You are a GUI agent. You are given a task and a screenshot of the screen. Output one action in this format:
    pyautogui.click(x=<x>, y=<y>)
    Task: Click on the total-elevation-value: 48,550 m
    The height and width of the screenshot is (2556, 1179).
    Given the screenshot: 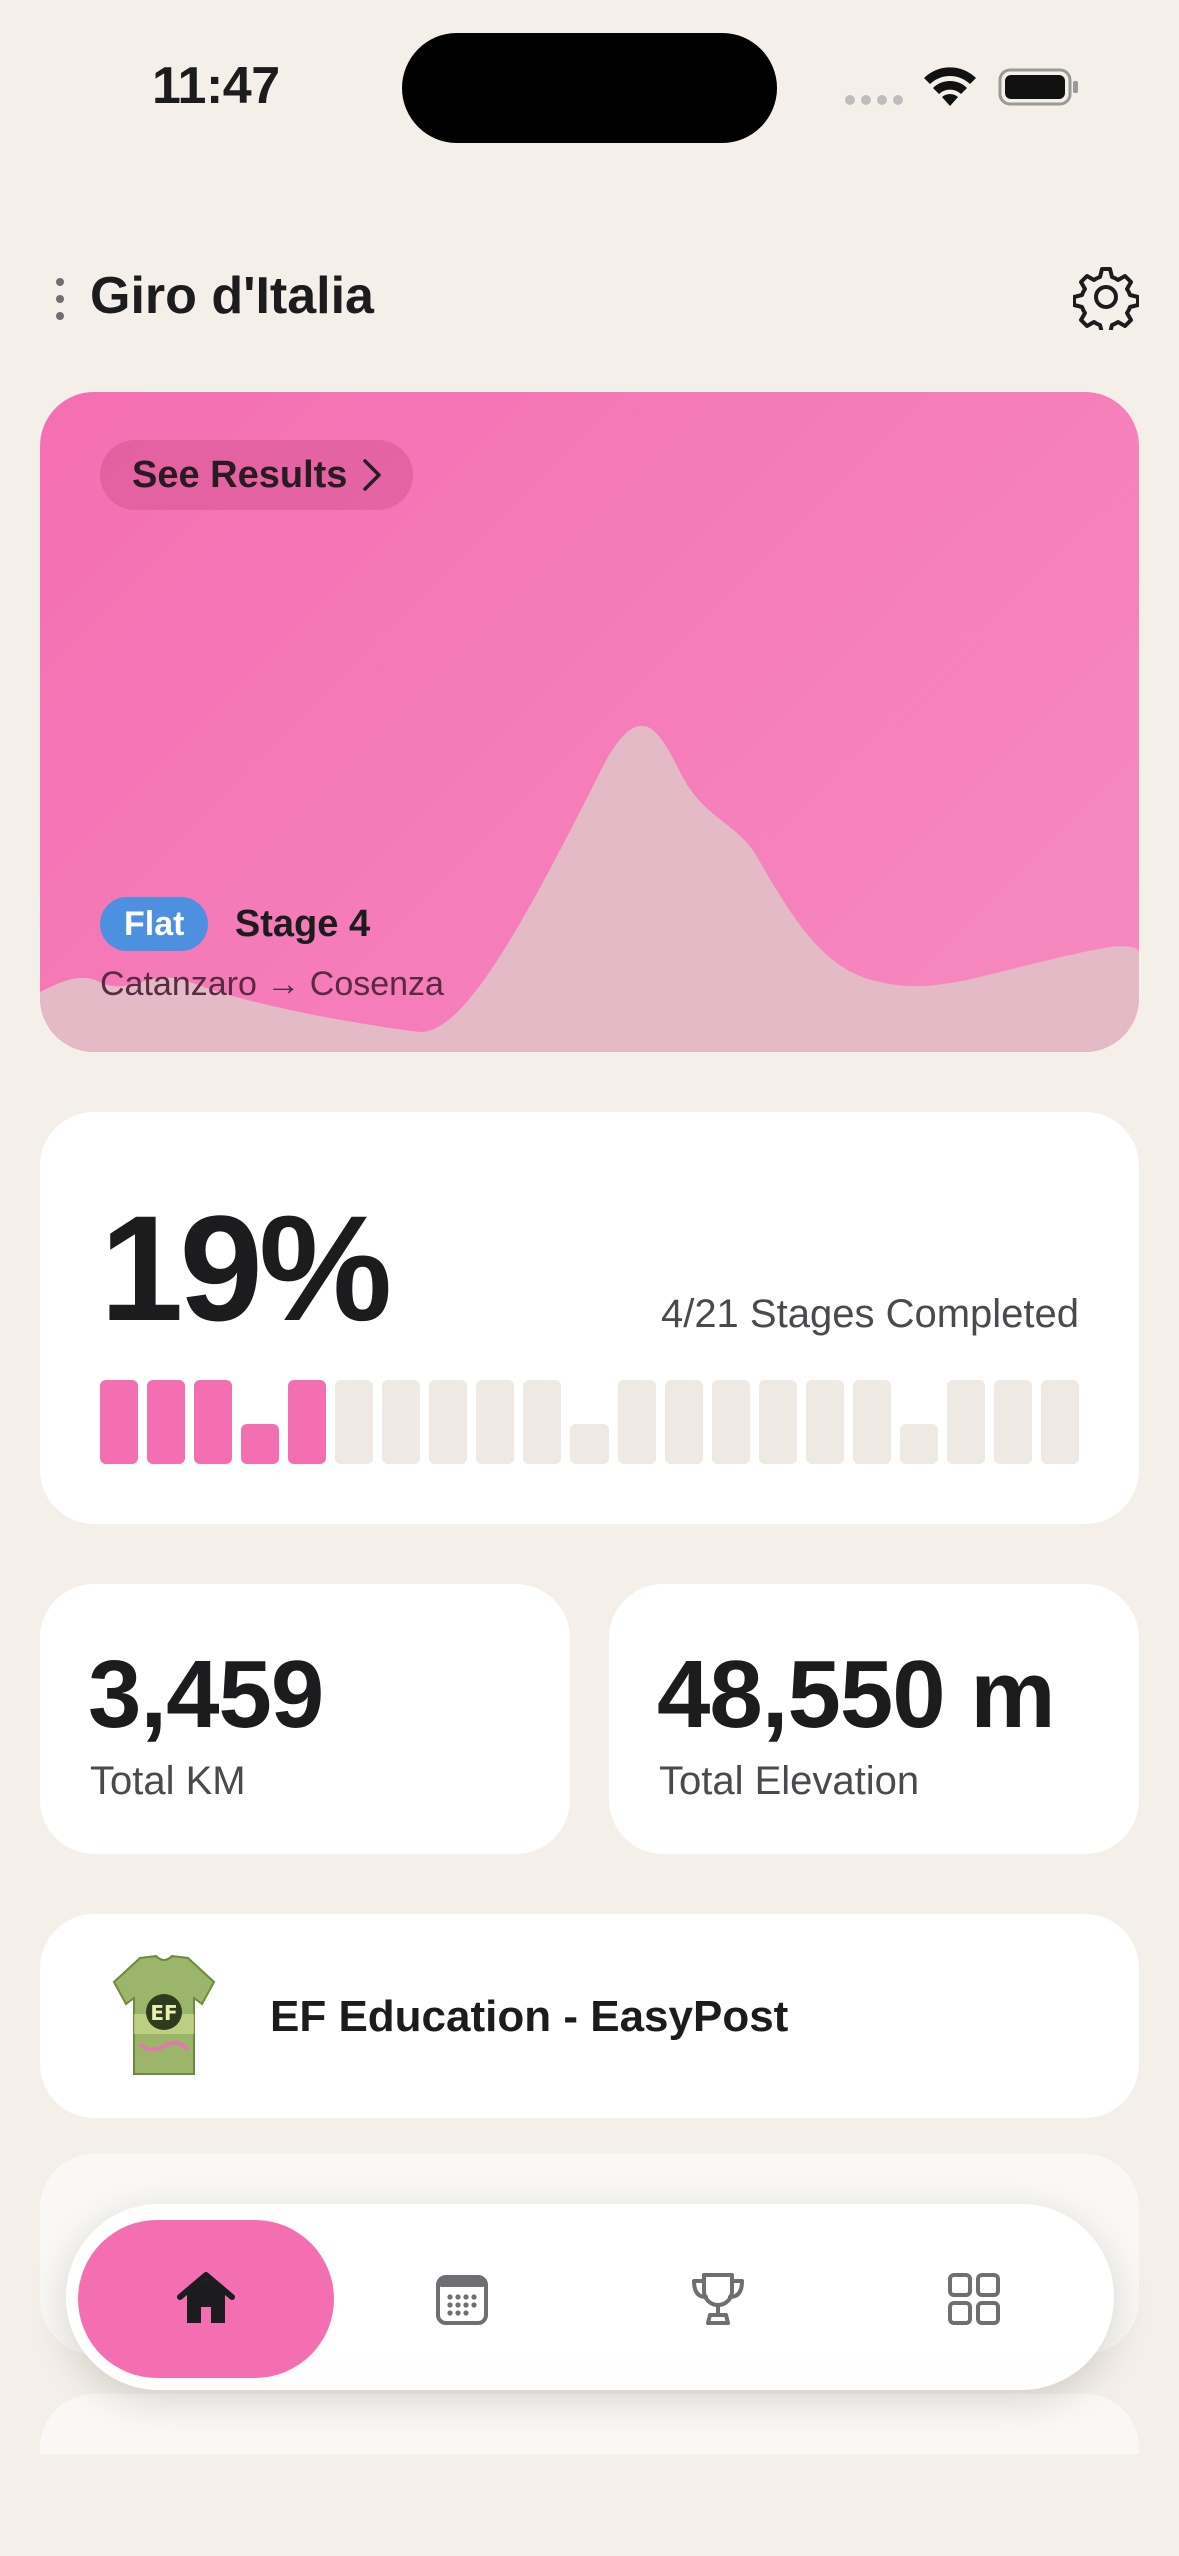 What is the action you would take?
    pyautogui.click(x=856, y=1694)
    